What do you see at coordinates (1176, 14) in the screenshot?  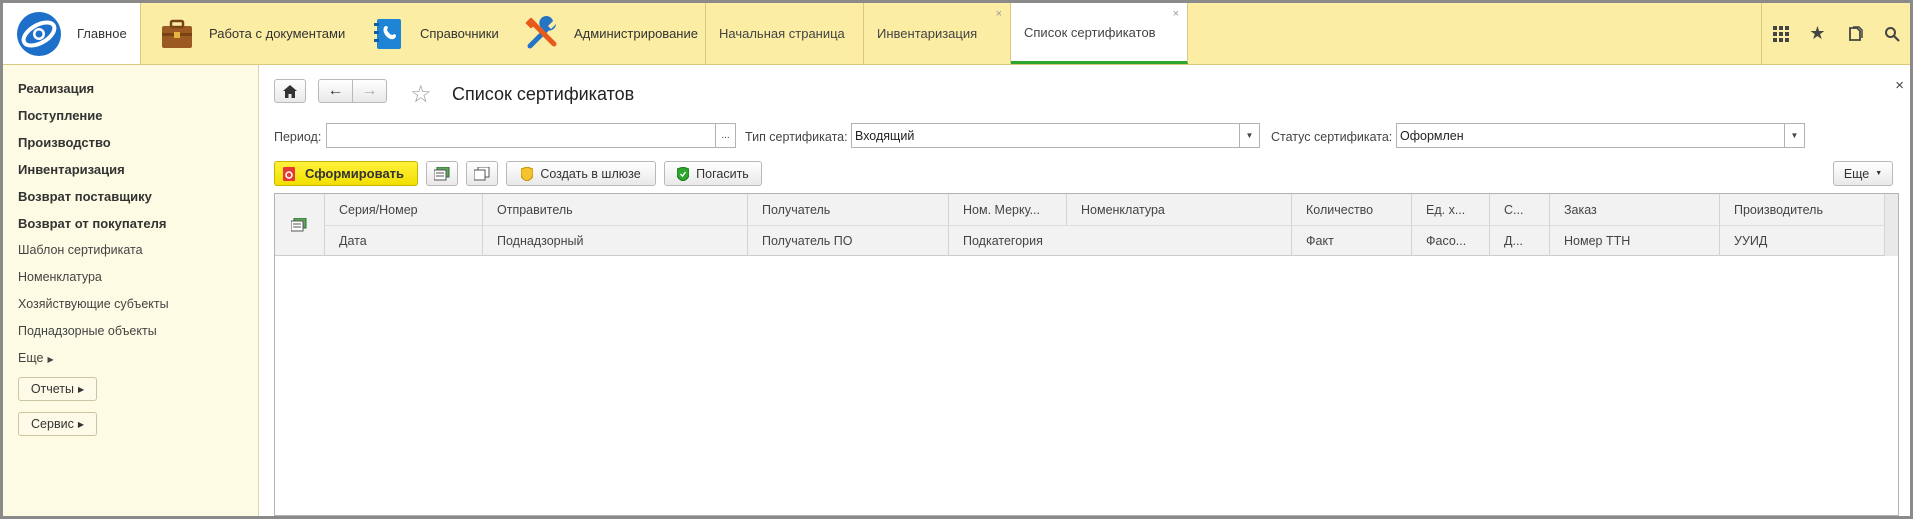 I see `tab-certificate-list-close-icon: ×` at bounding box center [1176, 14].